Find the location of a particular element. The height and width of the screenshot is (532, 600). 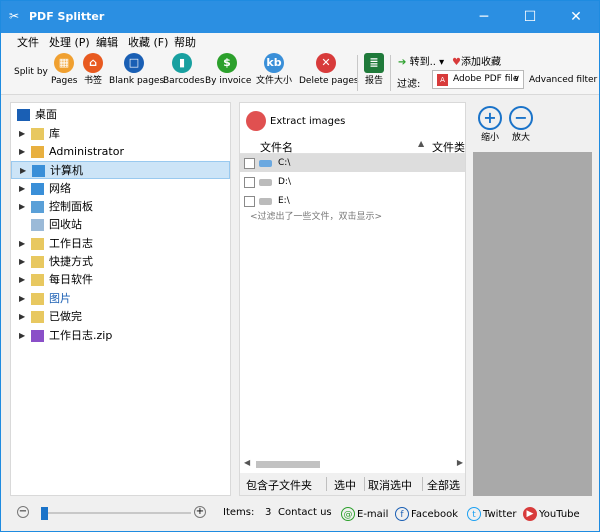

slider-knob is located at coordinates (44, 513).